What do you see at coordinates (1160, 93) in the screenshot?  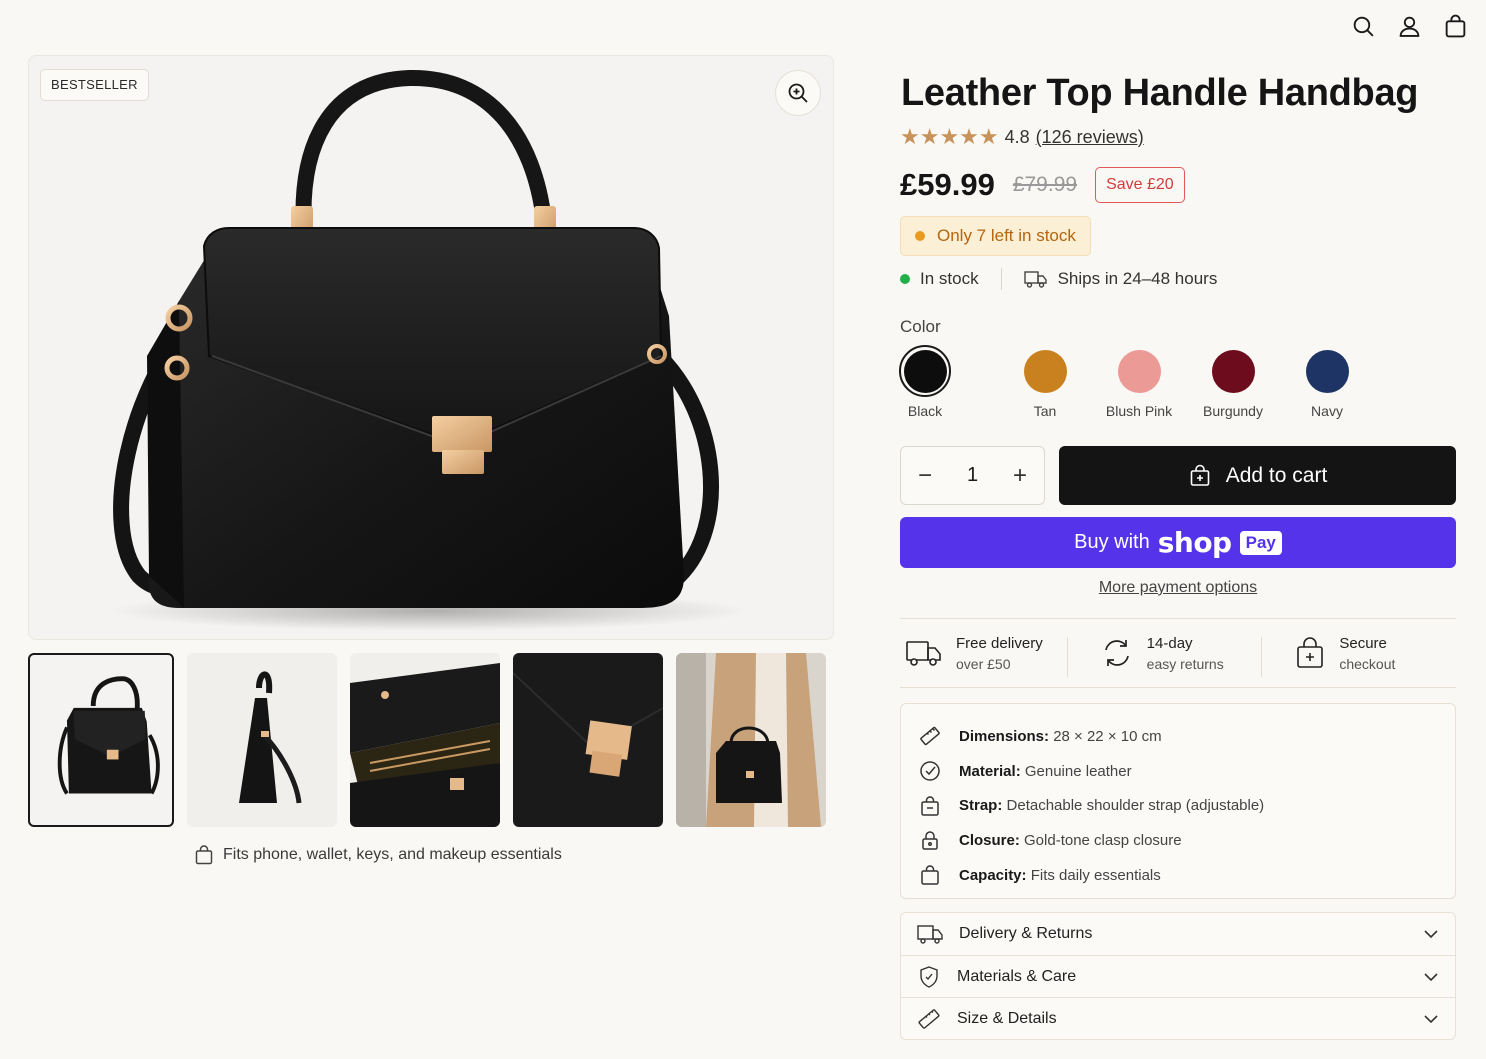 I see `product-title: Leather Top Handle Handbag` at bounding box center [1160, 93].